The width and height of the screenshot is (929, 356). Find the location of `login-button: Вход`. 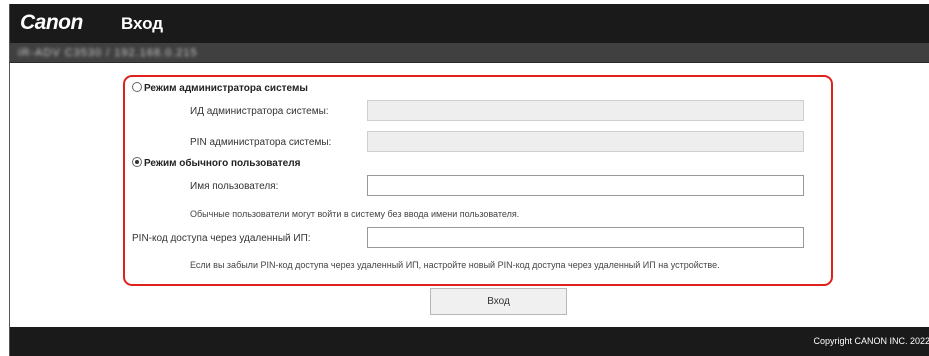

login-button: Вход is located at coordinates (498, 301).